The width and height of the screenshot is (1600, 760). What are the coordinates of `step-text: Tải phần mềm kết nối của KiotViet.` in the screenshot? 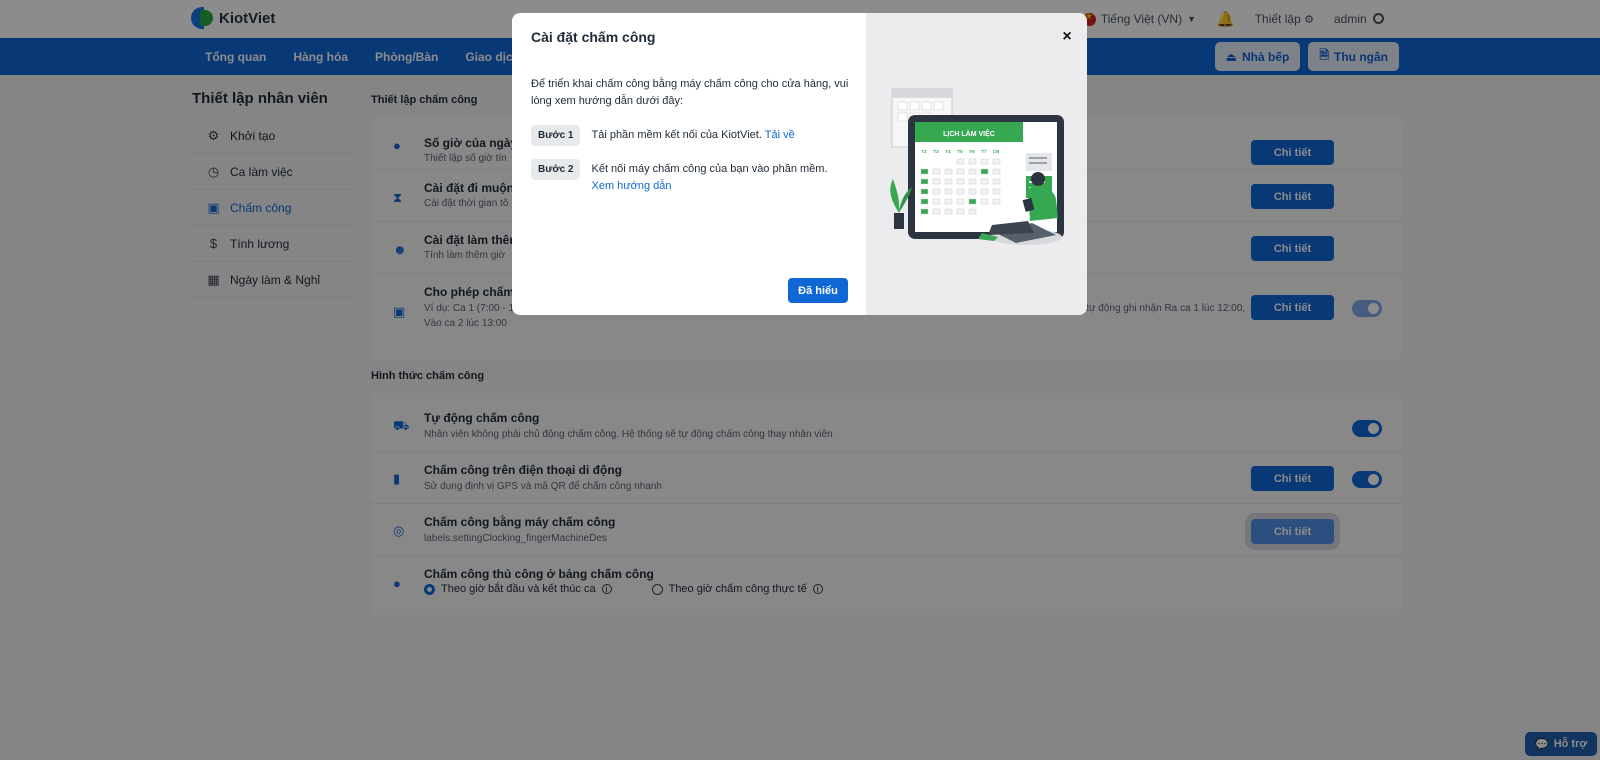 It's located at (676, 135).